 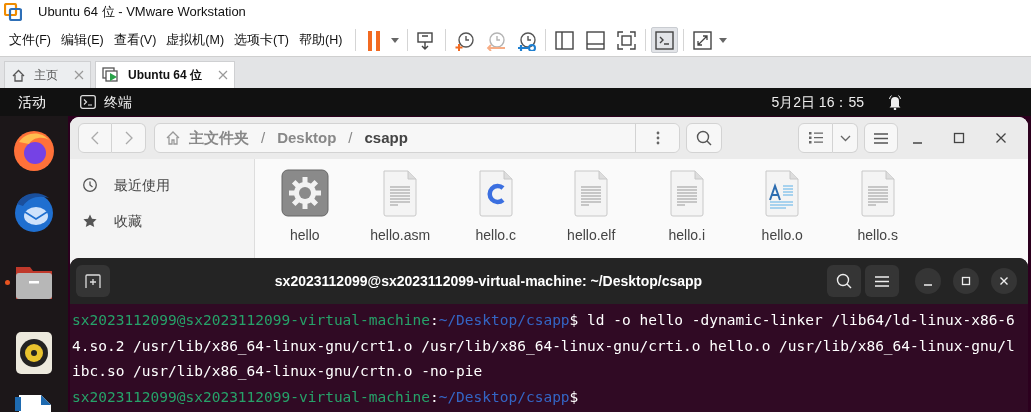 I want to click on window-title: Ubuntu 64 位 - VMware Workstation, so click(x=142, y=12).